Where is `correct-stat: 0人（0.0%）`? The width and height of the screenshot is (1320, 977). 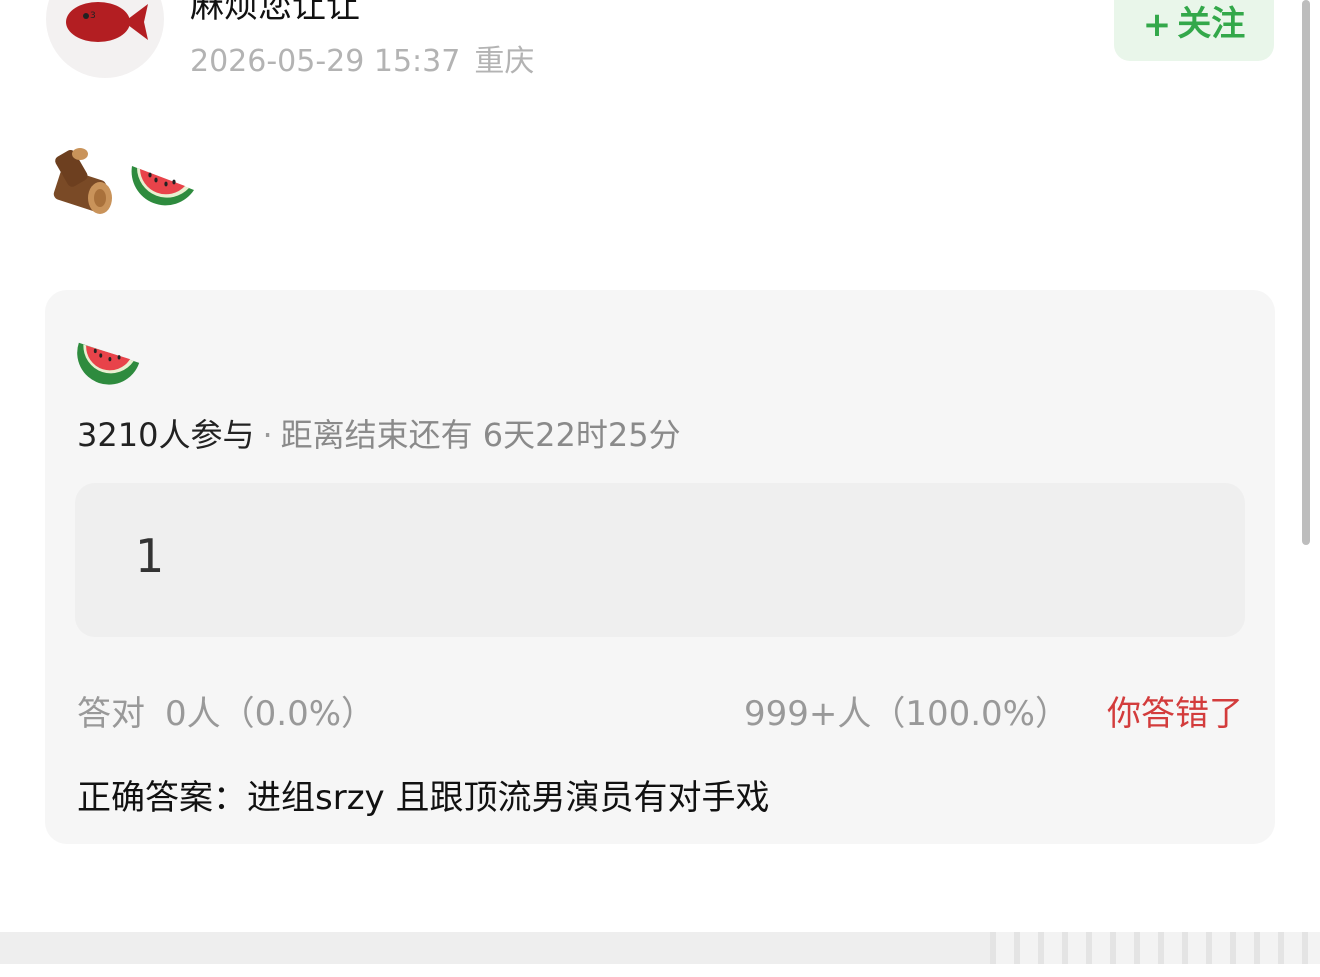
correct-stat: 0人（0.0%） is located at coordinates (270, 714).